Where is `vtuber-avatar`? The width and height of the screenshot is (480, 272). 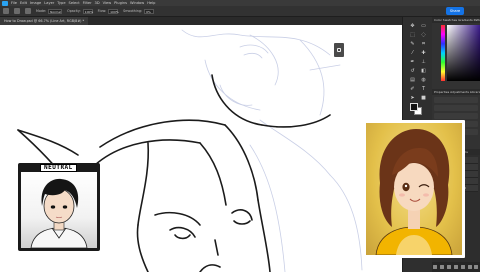 vtuber-avatar is located at coordinates (414, 192).